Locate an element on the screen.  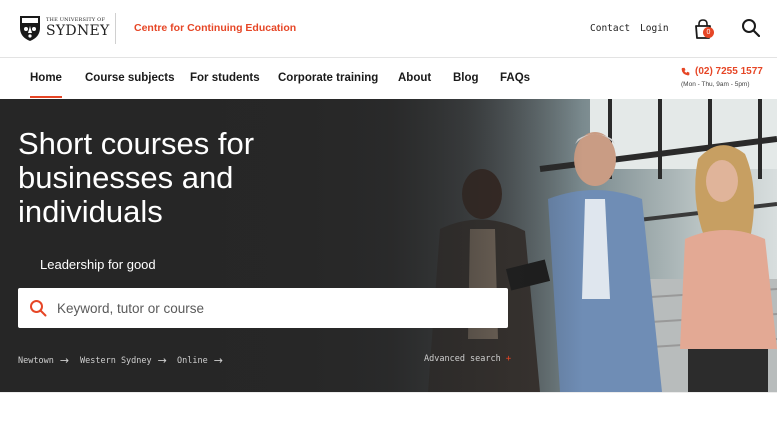
advanced-search-link: Advanced search + is located at coordinates (467, 359).